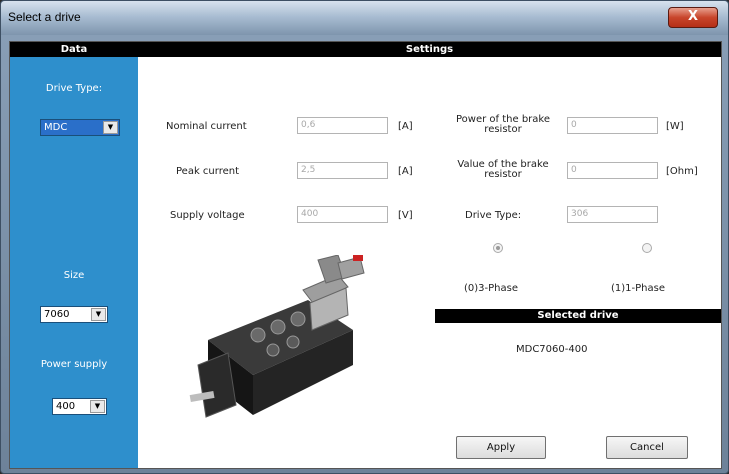 This screenshot has height=474, width=729. I want to click on selected-drive-header: Selected drive, so click(578, 316).